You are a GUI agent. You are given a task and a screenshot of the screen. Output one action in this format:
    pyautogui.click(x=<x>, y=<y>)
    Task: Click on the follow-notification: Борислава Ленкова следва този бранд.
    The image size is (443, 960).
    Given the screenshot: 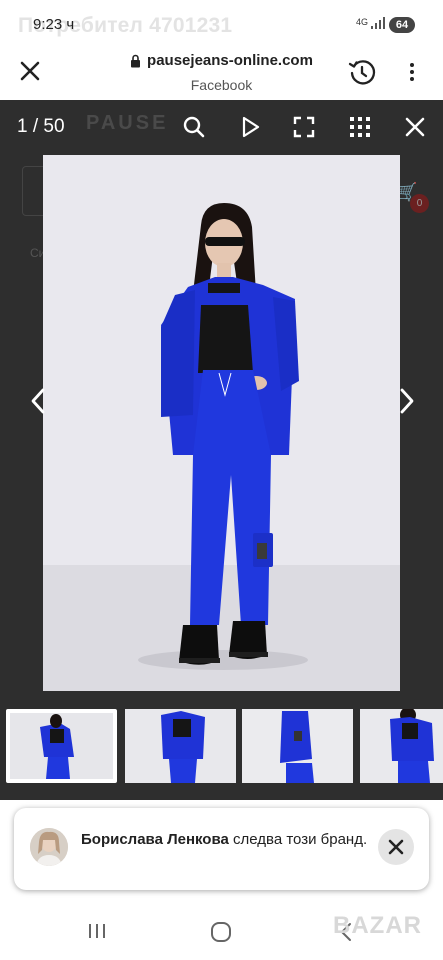 What is the action you would take?
    pyautogui.click(x=221, y=849)
    